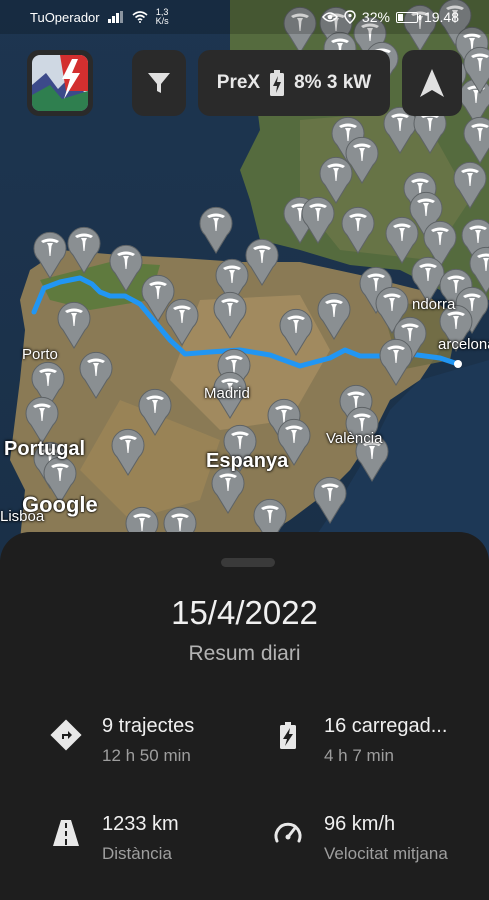 The height and width of the screenshot is (900, 489). Describe the element at coordinates (248, 562) in the screenshot. I see `sheet-drag-handle` at that location.